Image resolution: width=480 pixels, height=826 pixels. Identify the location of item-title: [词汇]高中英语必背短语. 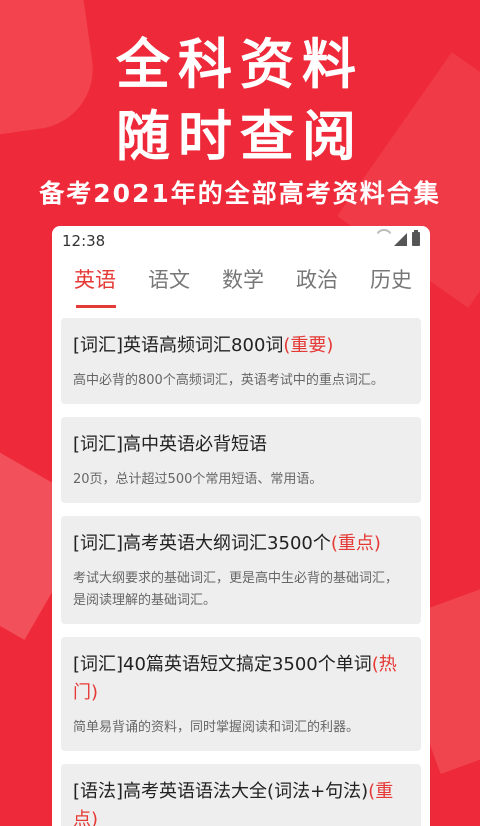
(241, 445).